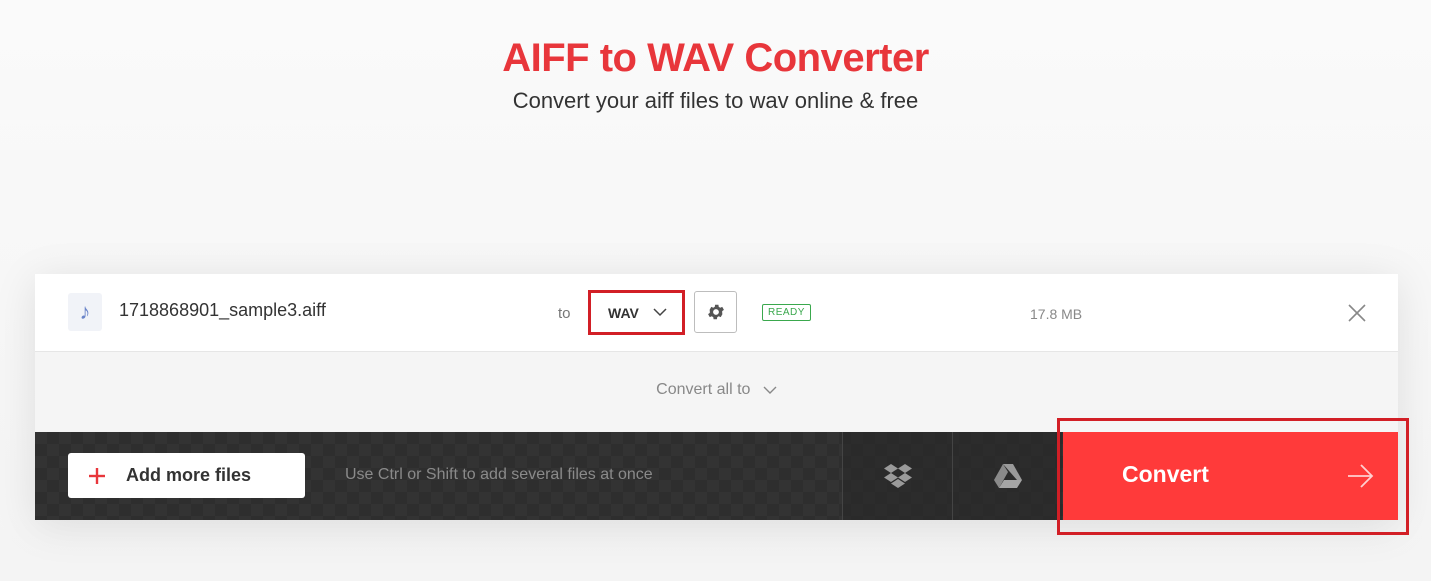 This screenshot has width=1431, height=581. What do you see at coordinates (715, 58) in the screenshot?
I see `page-title: AIFF to WAV Converter` at bounding box center [715, 58].